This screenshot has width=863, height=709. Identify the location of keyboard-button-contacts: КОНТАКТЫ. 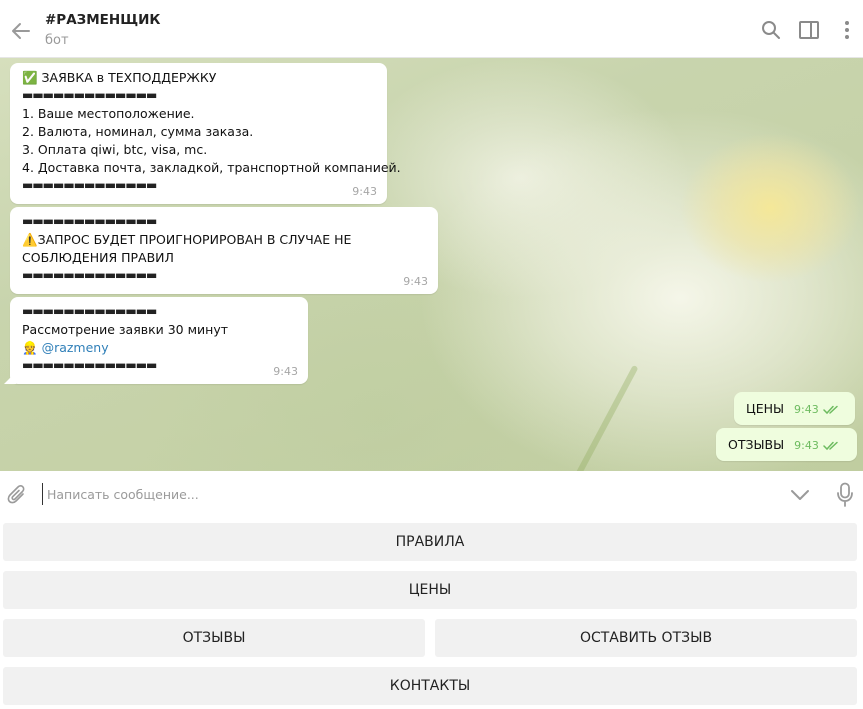
(430, 686).